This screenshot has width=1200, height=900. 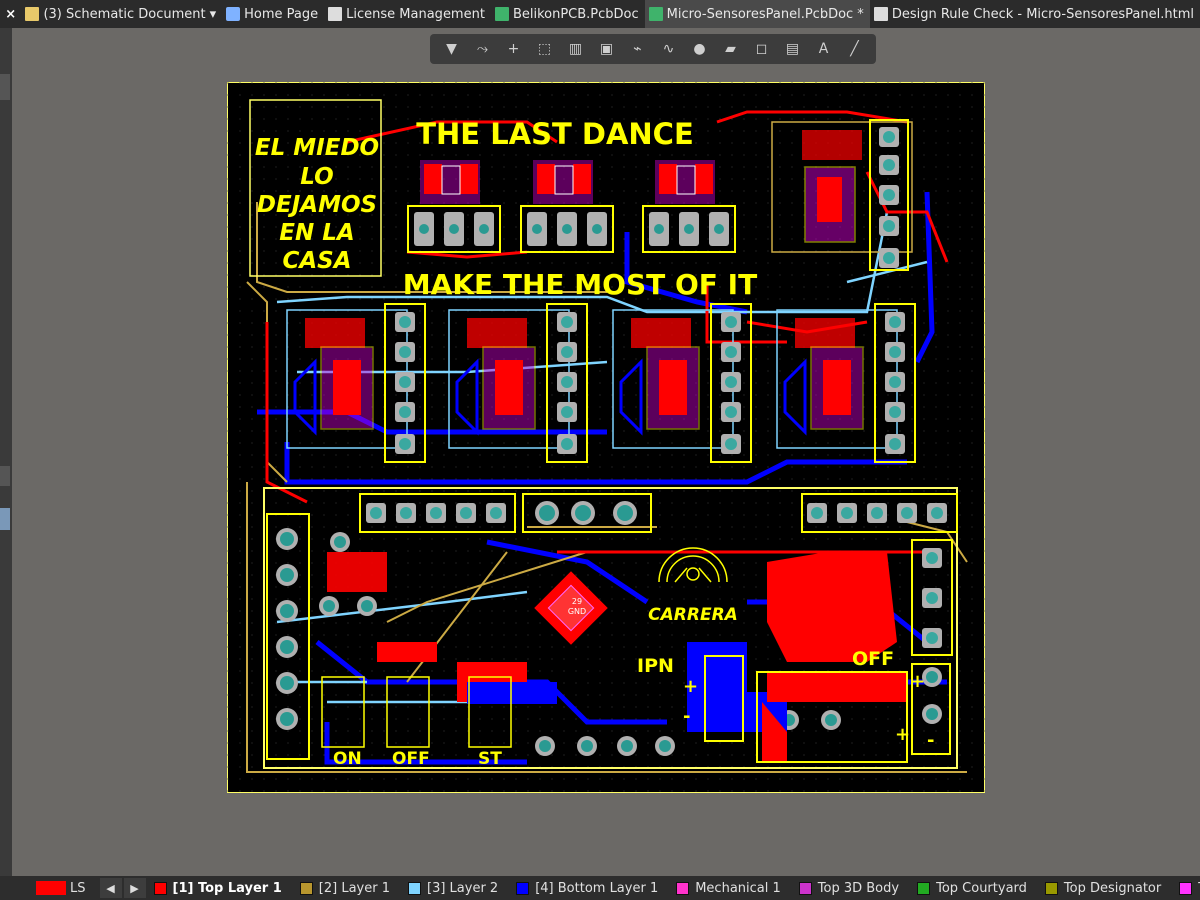 I want to click on layer-nav-arrows: ◀ ▶, so click(x=122, y=888).